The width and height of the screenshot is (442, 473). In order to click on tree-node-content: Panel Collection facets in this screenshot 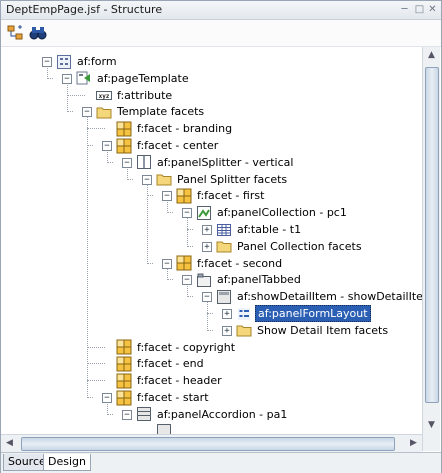, I will do `click(290, 246)`.